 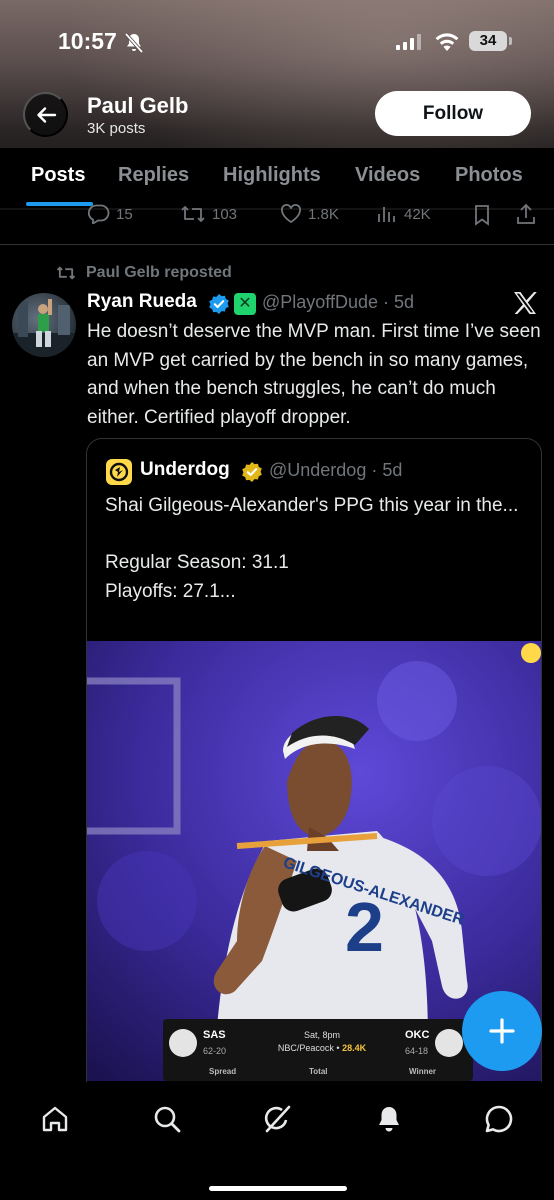 What do you see at coordinates (447, 42) in the screenshot?
I see `wifi-icon` at bounding box center [447, 42].